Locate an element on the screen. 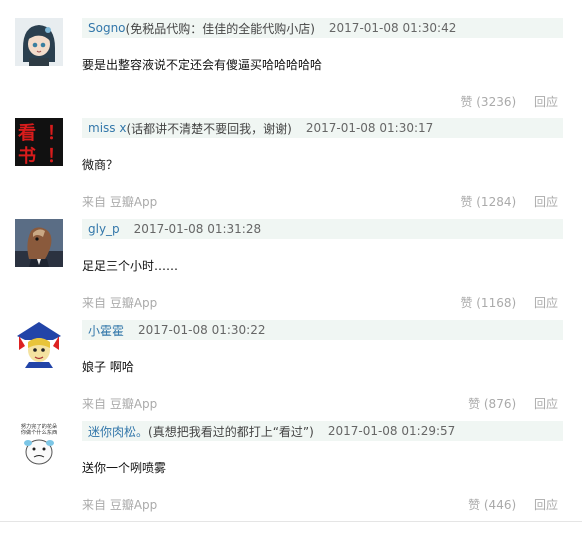 The width and height of the screenshot is (582, 533). avatar: 努力完了的花朵 你做个什么东西 is located at coordinates (39, 445).